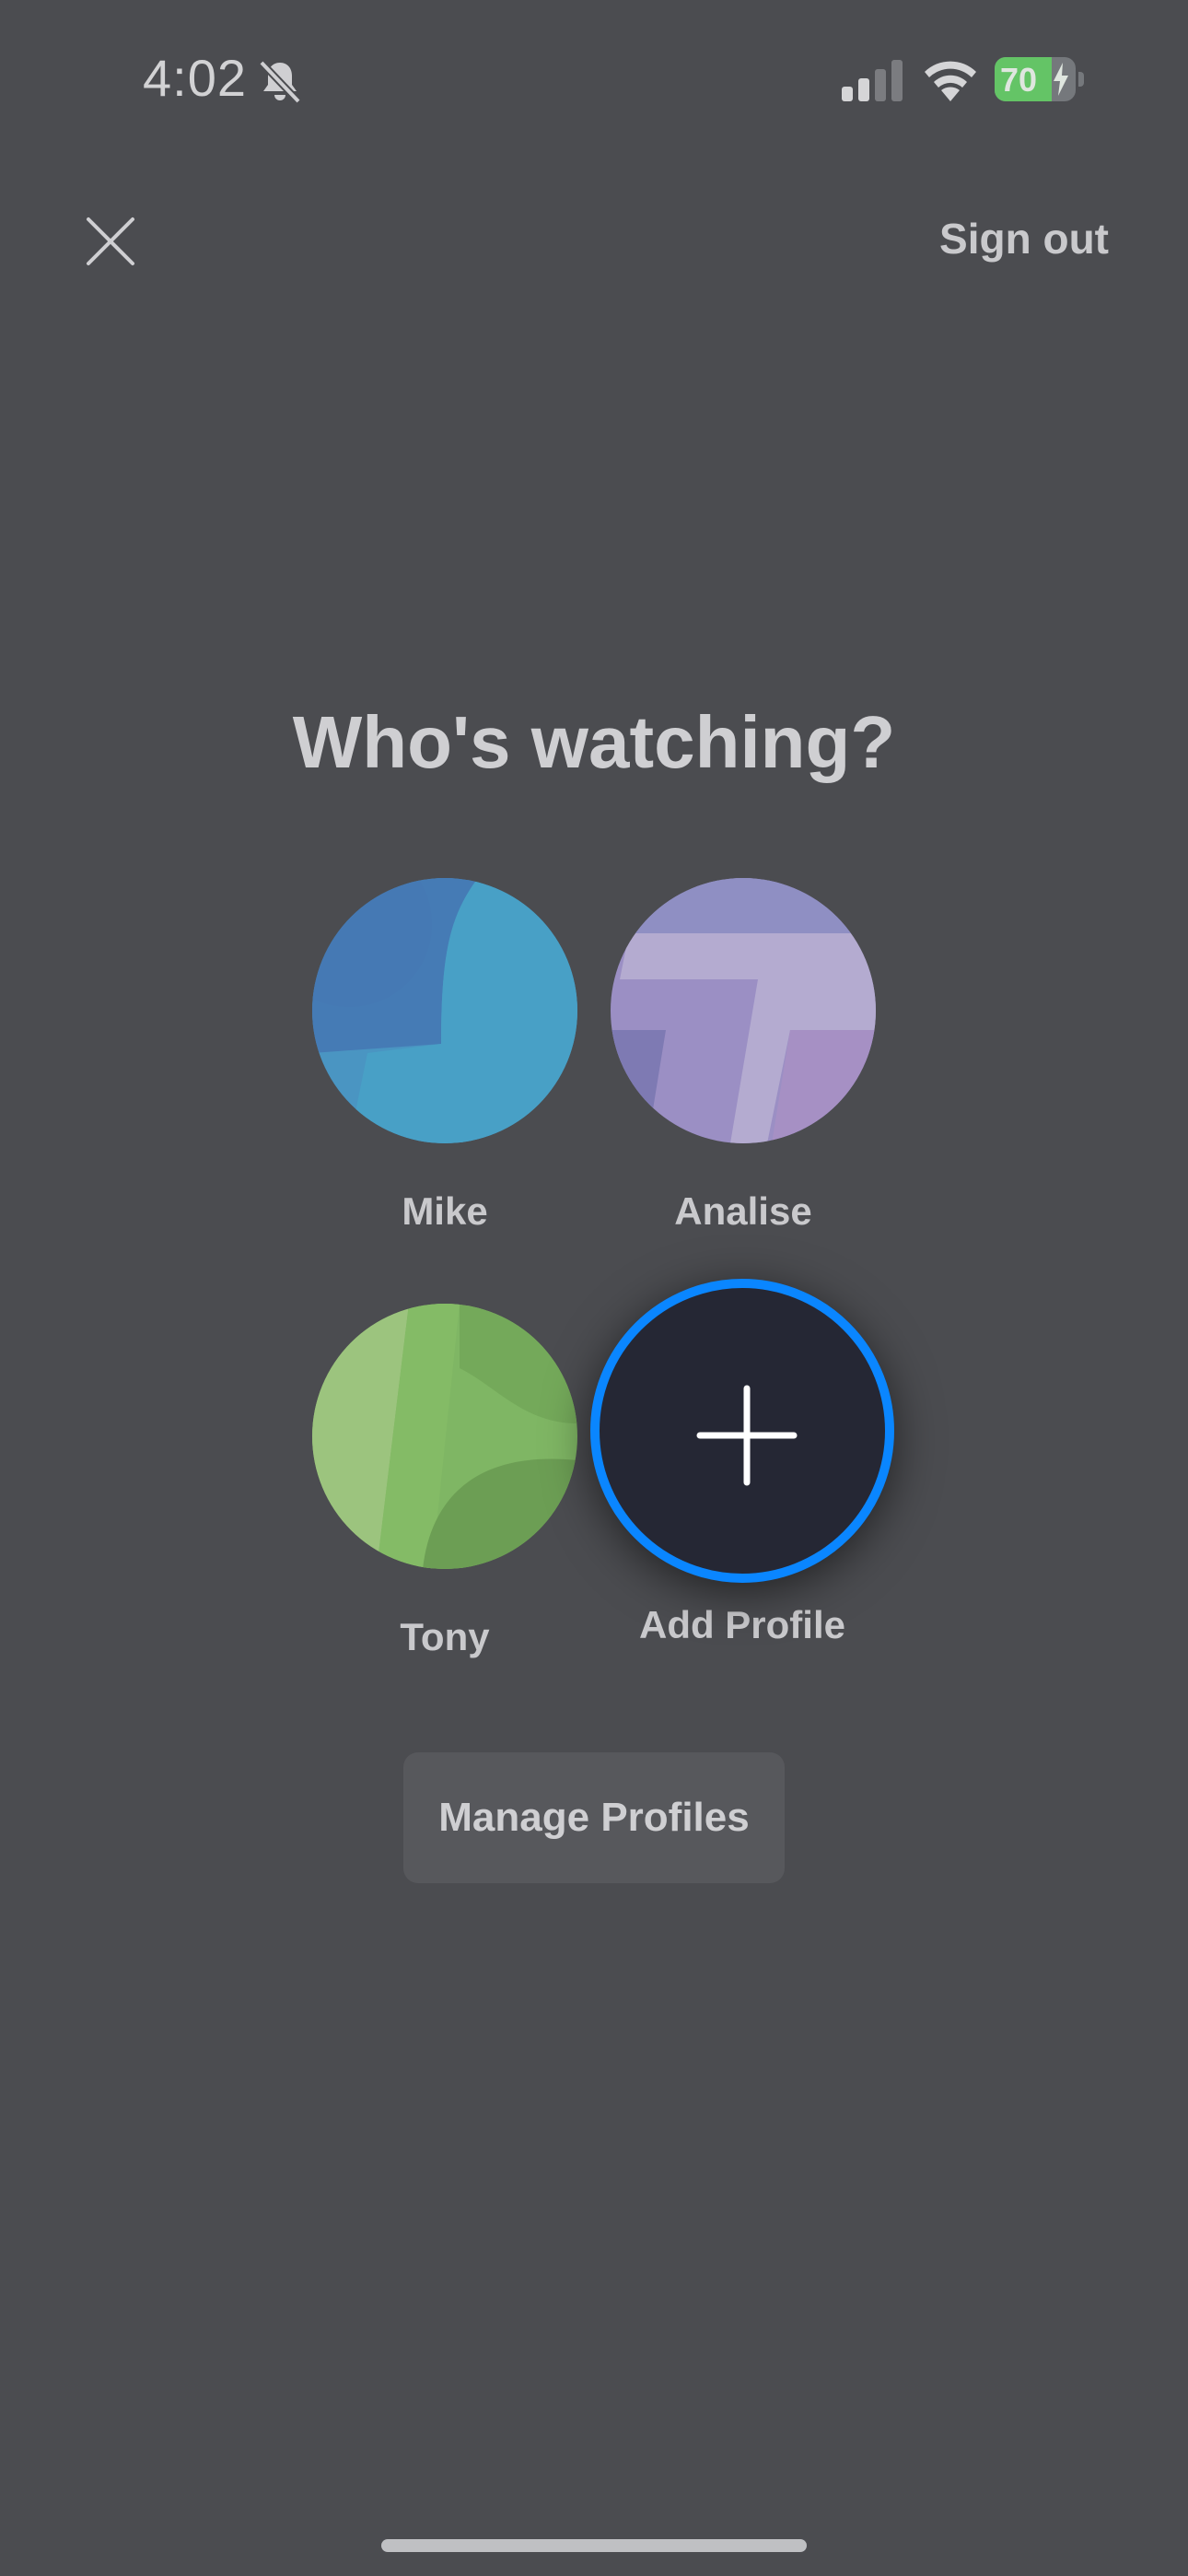 This screenshot has width=1188, height=2576. I want to click on add-profile-circle, so click(742, 1431).